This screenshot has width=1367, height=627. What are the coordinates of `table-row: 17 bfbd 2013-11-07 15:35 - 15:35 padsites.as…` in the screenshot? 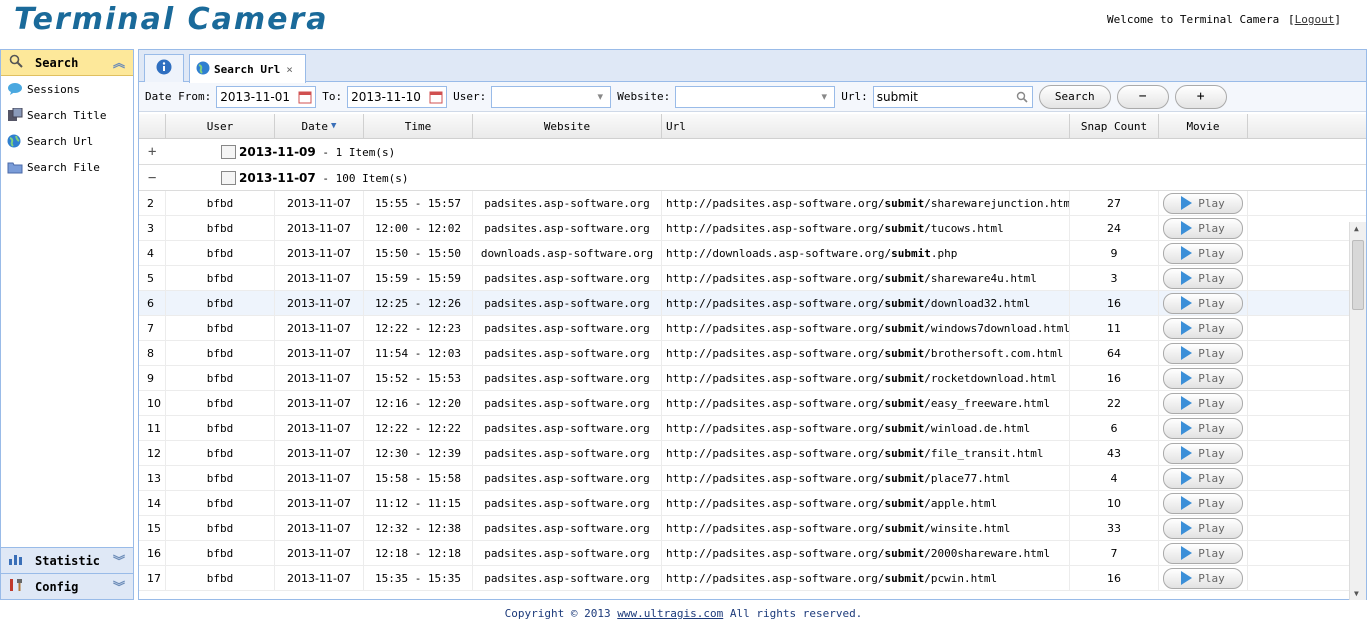 It's located at (752, 578).